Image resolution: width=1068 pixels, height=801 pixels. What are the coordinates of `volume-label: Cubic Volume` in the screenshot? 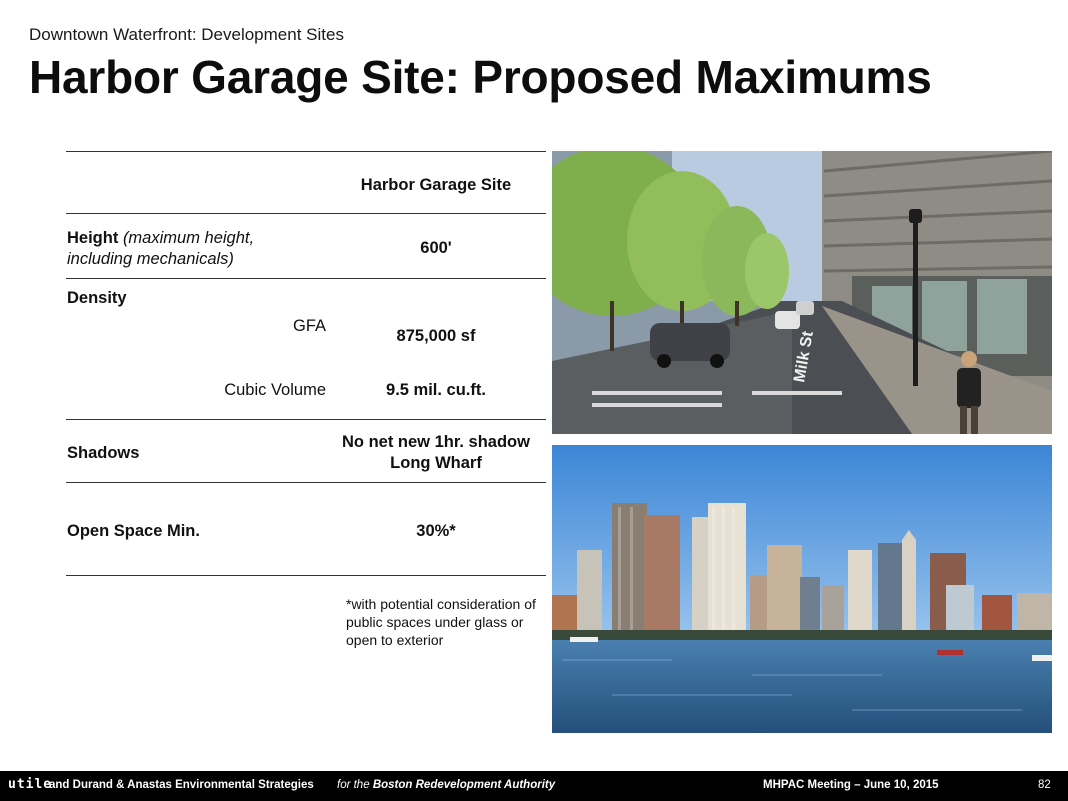 It's located at (275, 390).